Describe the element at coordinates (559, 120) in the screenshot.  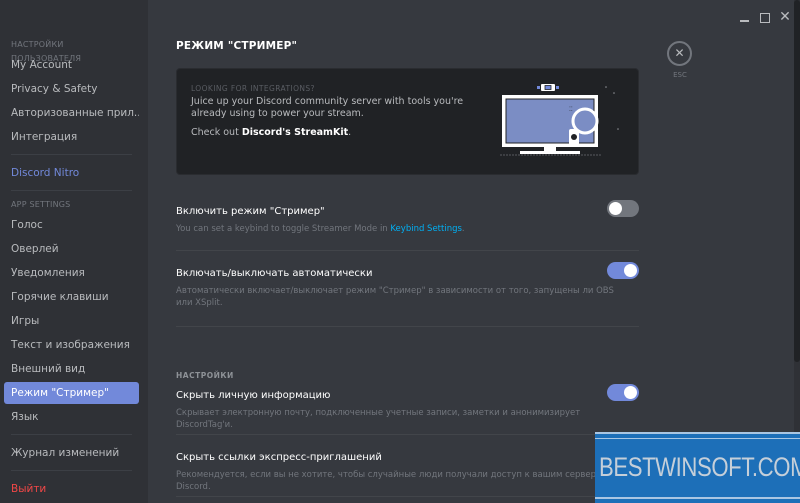
I see `monitor-illustration-icon: ⁚⁚` at that location.